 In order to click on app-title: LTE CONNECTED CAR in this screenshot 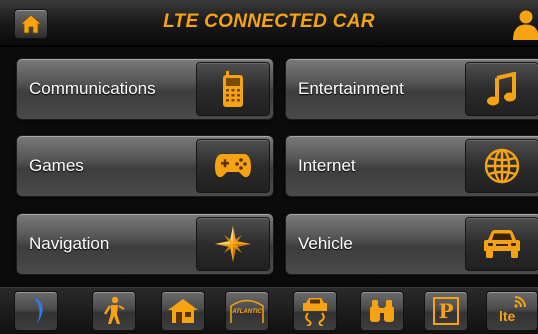, I will do `click(269, 21)`.